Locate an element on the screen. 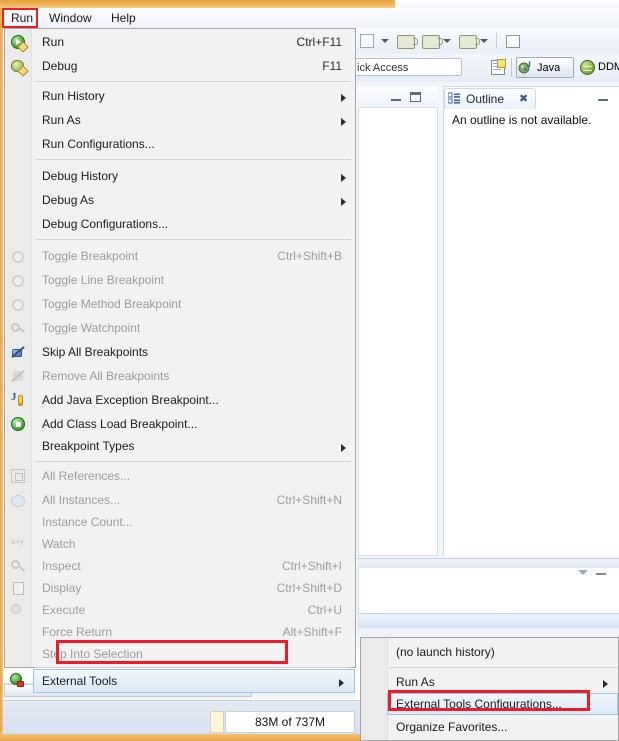  perspective-separator is located at coordinates (511, 67).